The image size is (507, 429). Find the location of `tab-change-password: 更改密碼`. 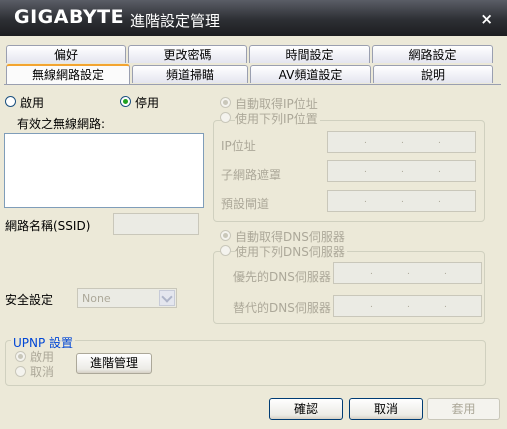

tab-change-password: 更改密碼 is located at coordinates (187, 54).